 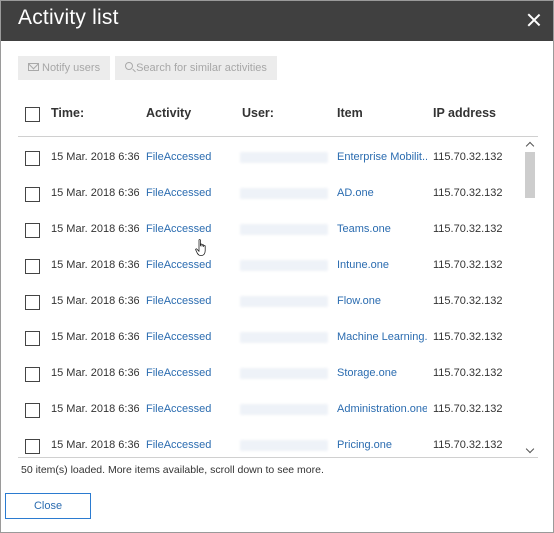 What do you see at coordinates (71, 68) in the screenshot?
I see `notify-users-label: Notify users` at bounding box center [71, 68].